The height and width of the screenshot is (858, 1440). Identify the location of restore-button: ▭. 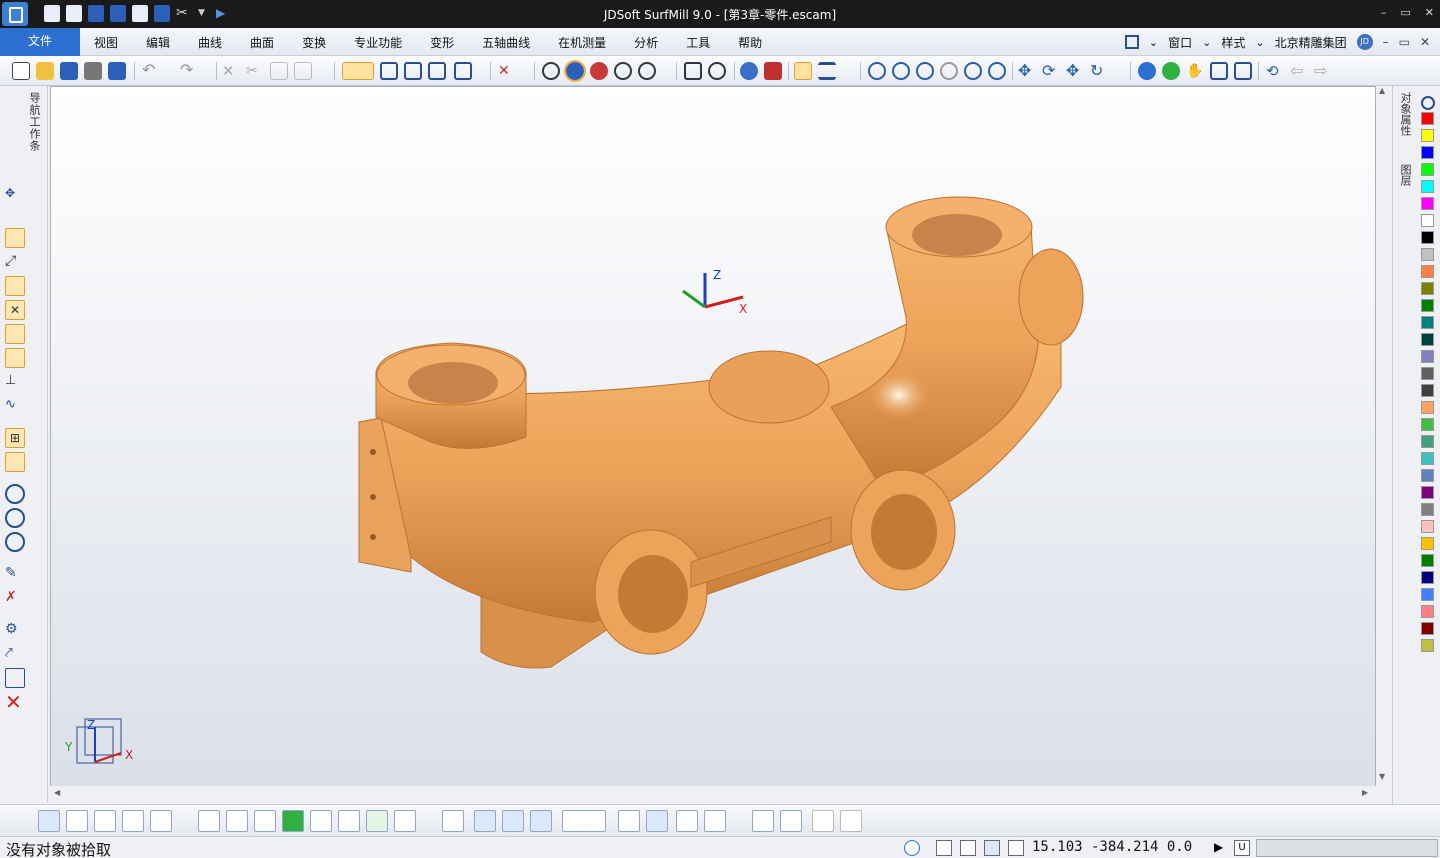
(1404, 42).